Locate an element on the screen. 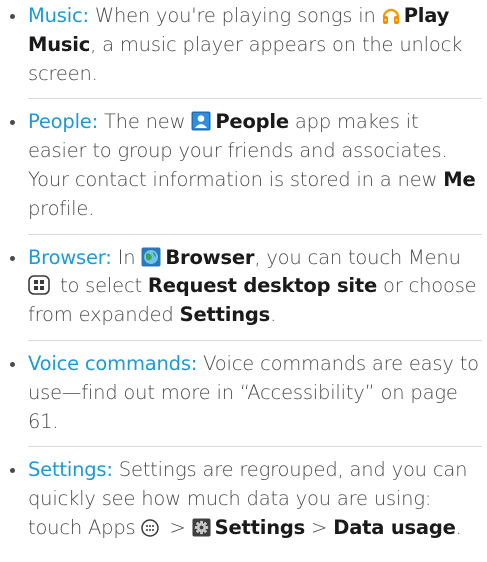 This screenshot has width=487, height=562. item-heading-voice-commands: Voice commands: is located at coordinates (113, 363).